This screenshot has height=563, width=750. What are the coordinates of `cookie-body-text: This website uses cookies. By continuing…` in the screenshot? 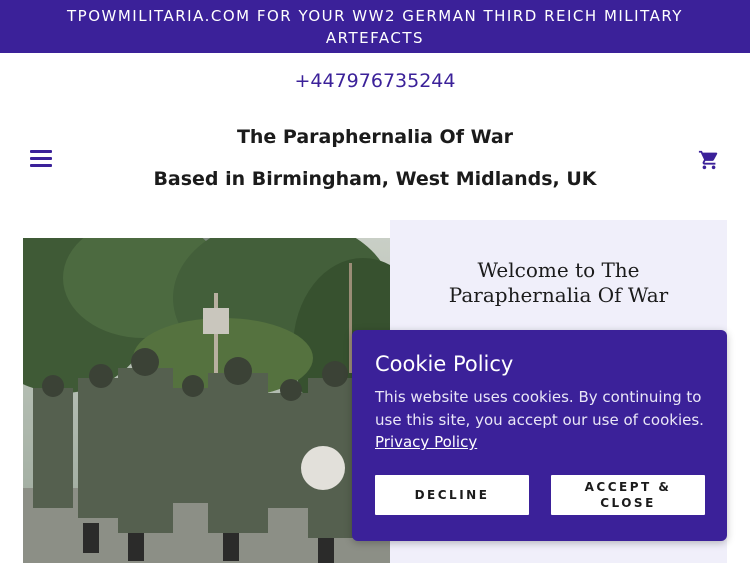 It's located at (539, 408).